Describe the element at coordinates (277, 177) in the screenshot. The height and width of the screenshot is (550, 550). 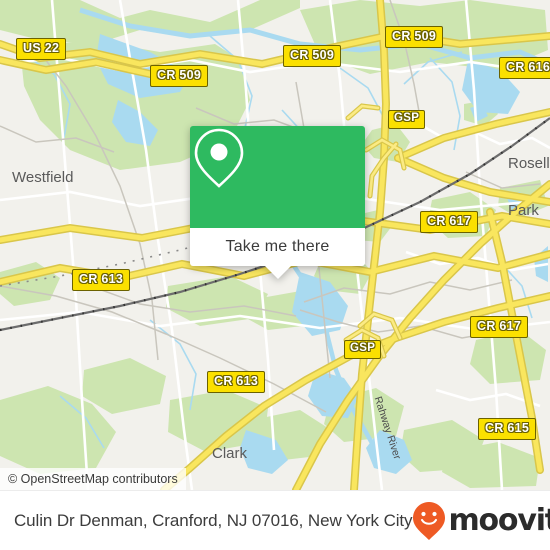
I see `destination-card-header` at that location.